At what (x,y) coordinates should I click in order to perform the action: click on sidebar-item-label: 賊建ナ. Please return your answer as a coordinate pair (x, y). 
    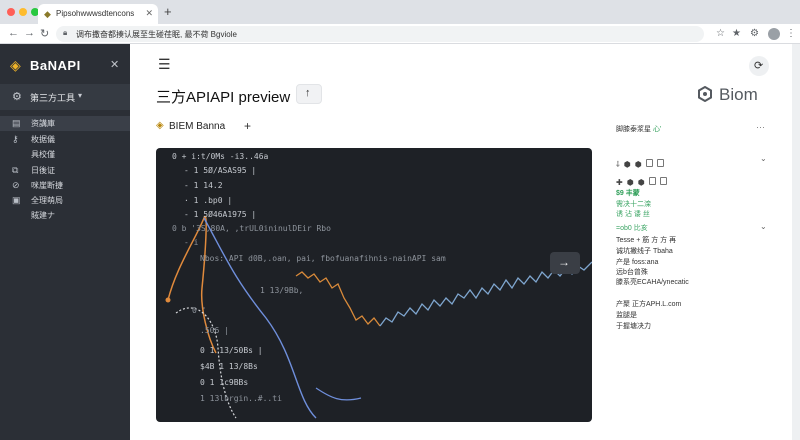
    Looking at the image, I should click on (43, 215).